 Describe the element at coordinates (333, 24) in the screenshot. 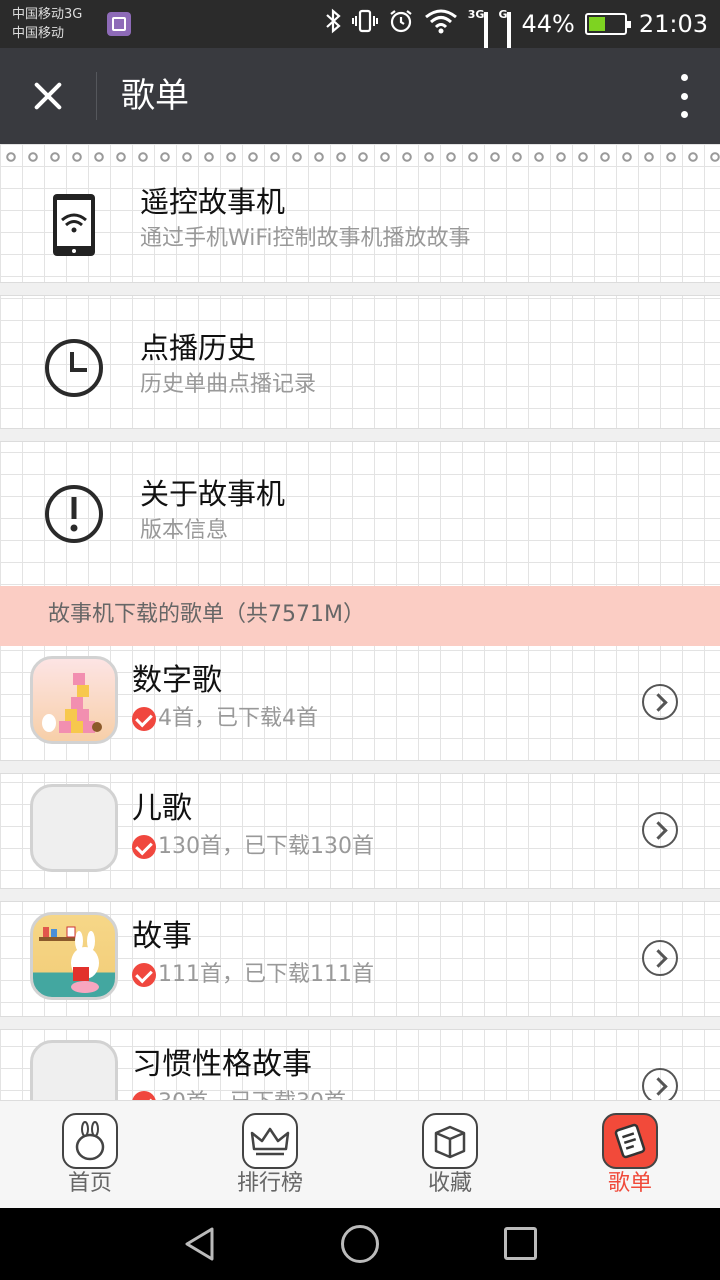

I see `bluetooth-icon` at that location.